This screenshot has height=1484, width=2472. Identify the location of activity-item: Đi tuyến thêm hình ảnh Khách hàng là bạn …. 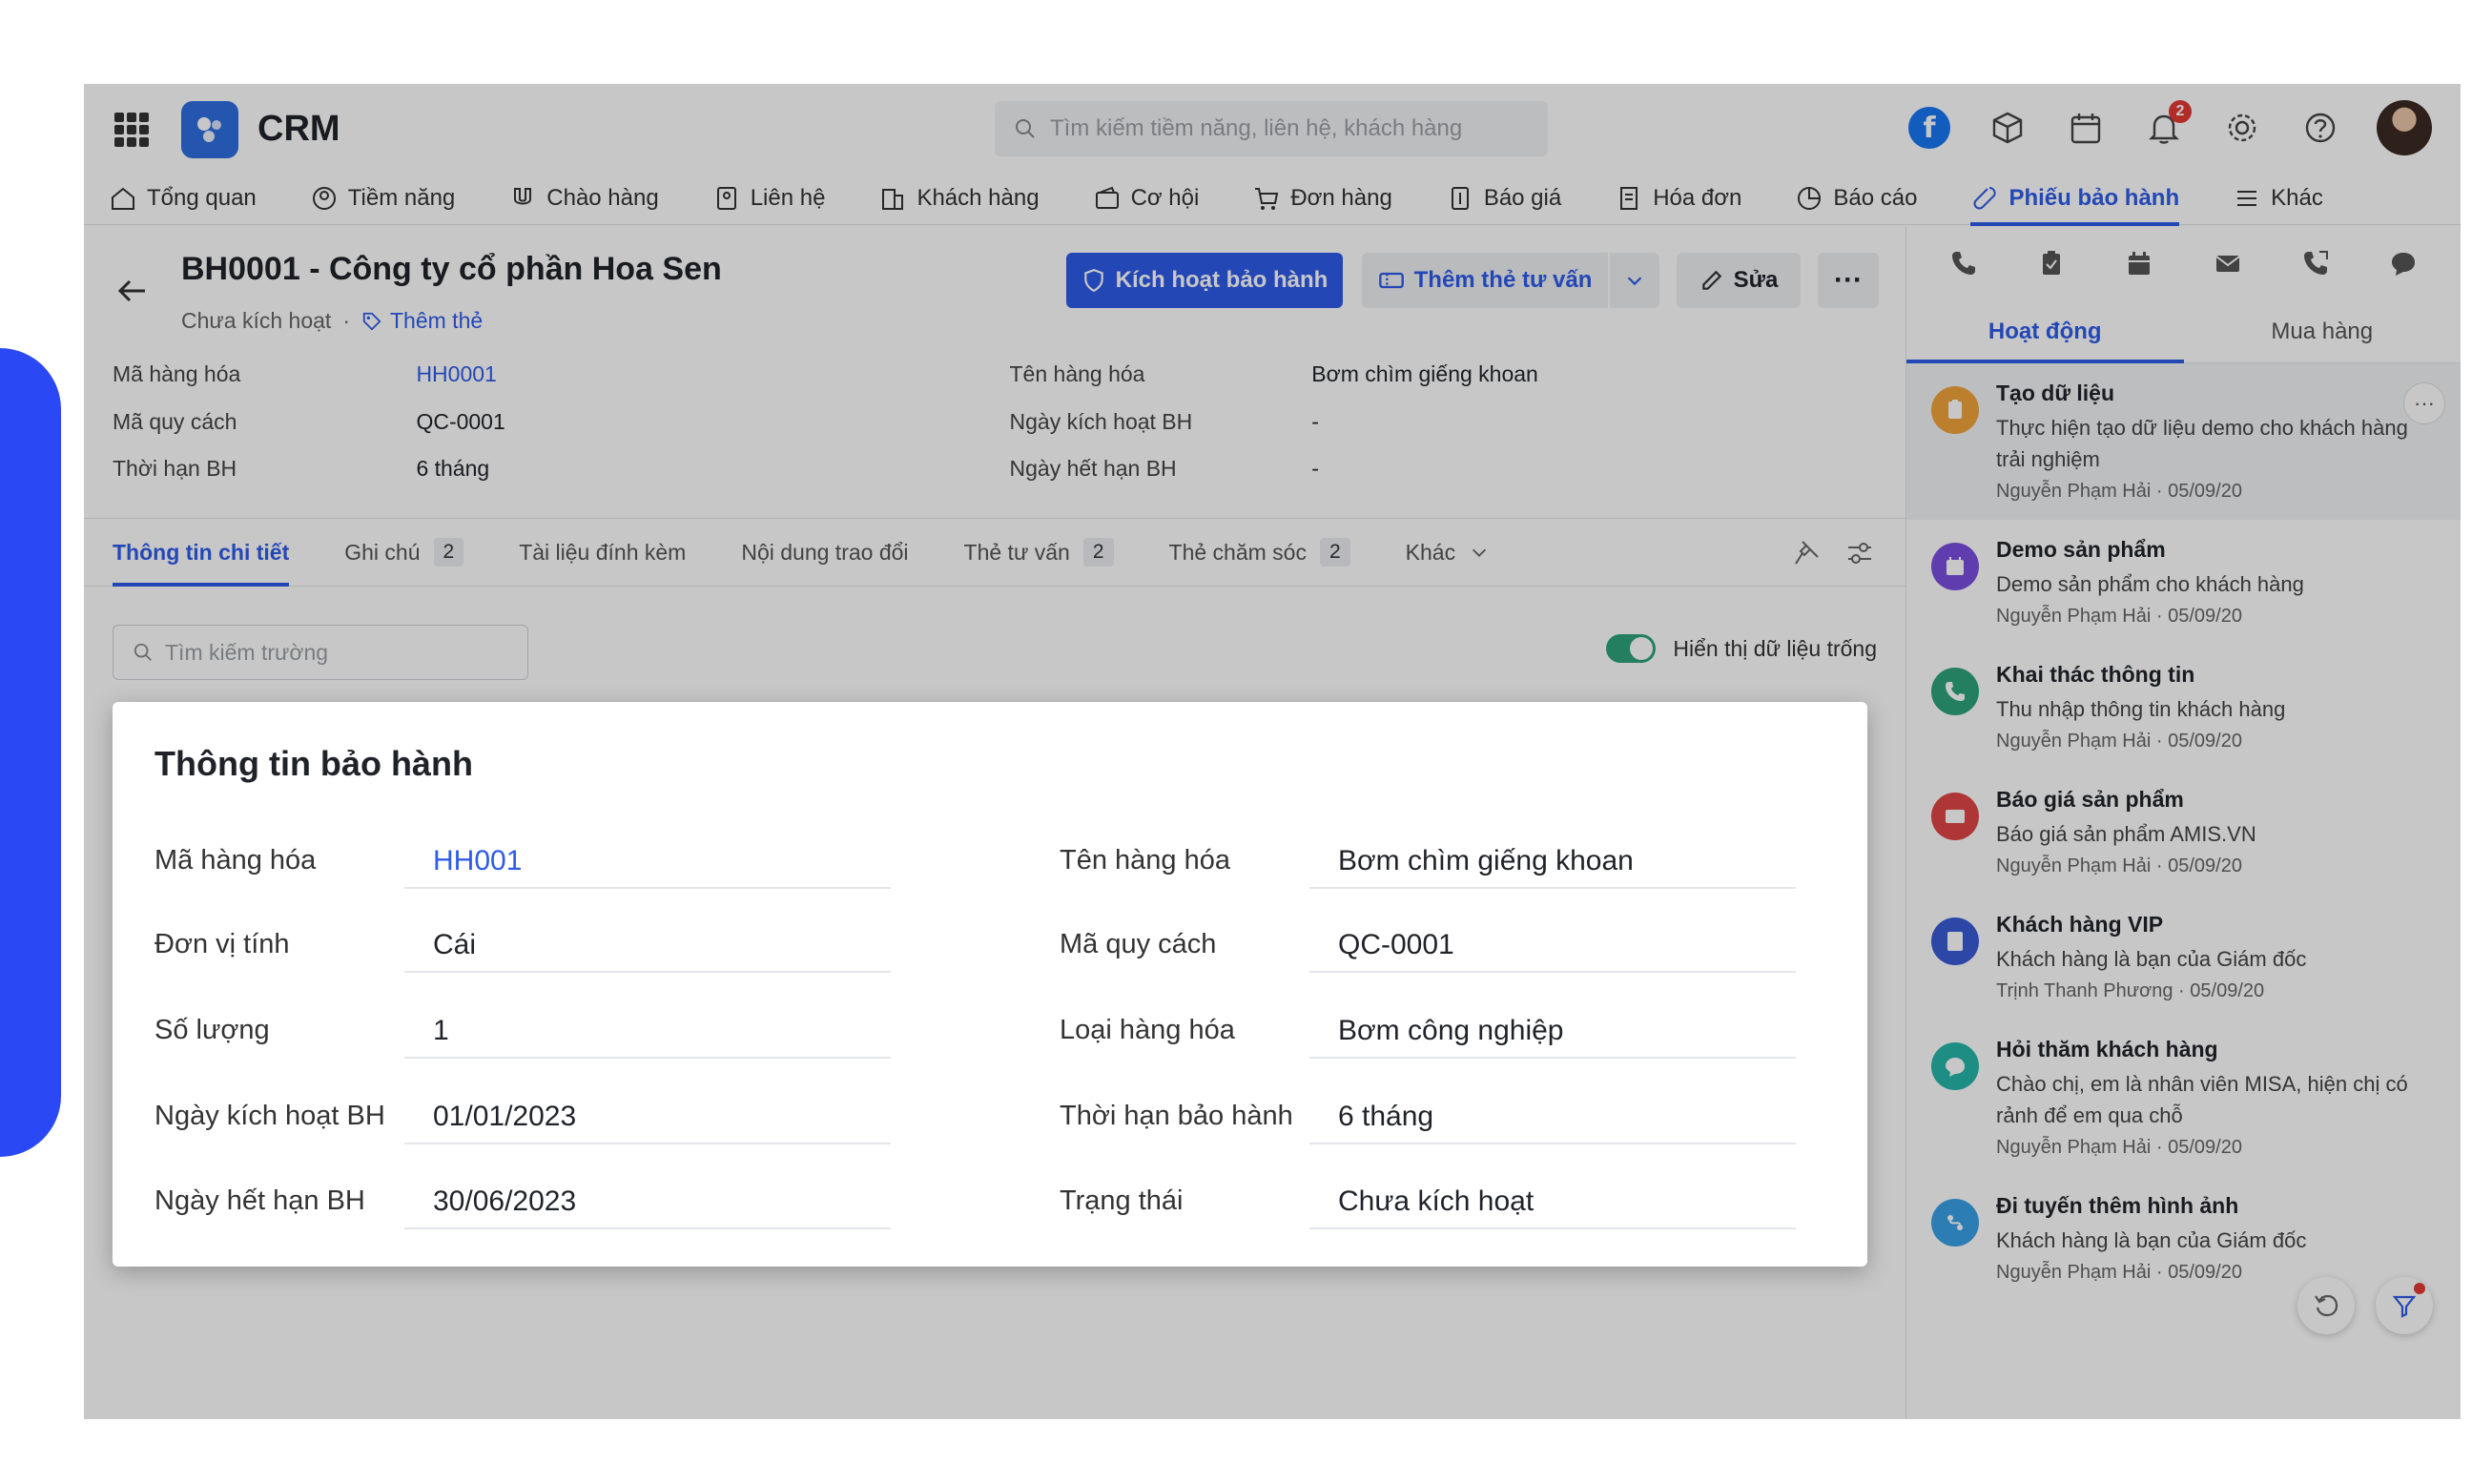
(2183, 1238).